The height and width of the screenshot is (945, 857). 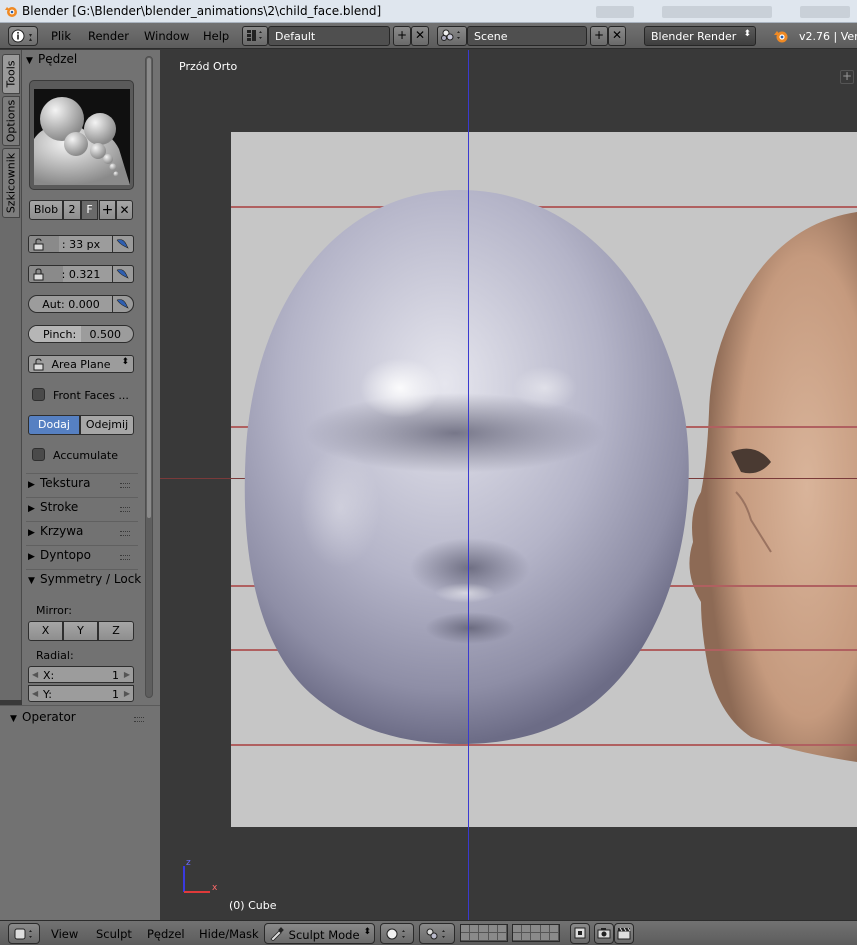 I want to click on version-label: v2.76 | Ver, so click(x=828, y=36).